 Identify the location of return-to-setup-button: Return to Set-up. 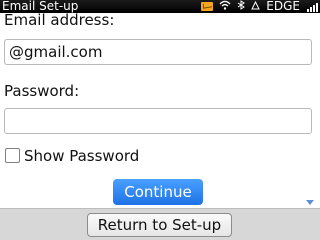
(159, 225).